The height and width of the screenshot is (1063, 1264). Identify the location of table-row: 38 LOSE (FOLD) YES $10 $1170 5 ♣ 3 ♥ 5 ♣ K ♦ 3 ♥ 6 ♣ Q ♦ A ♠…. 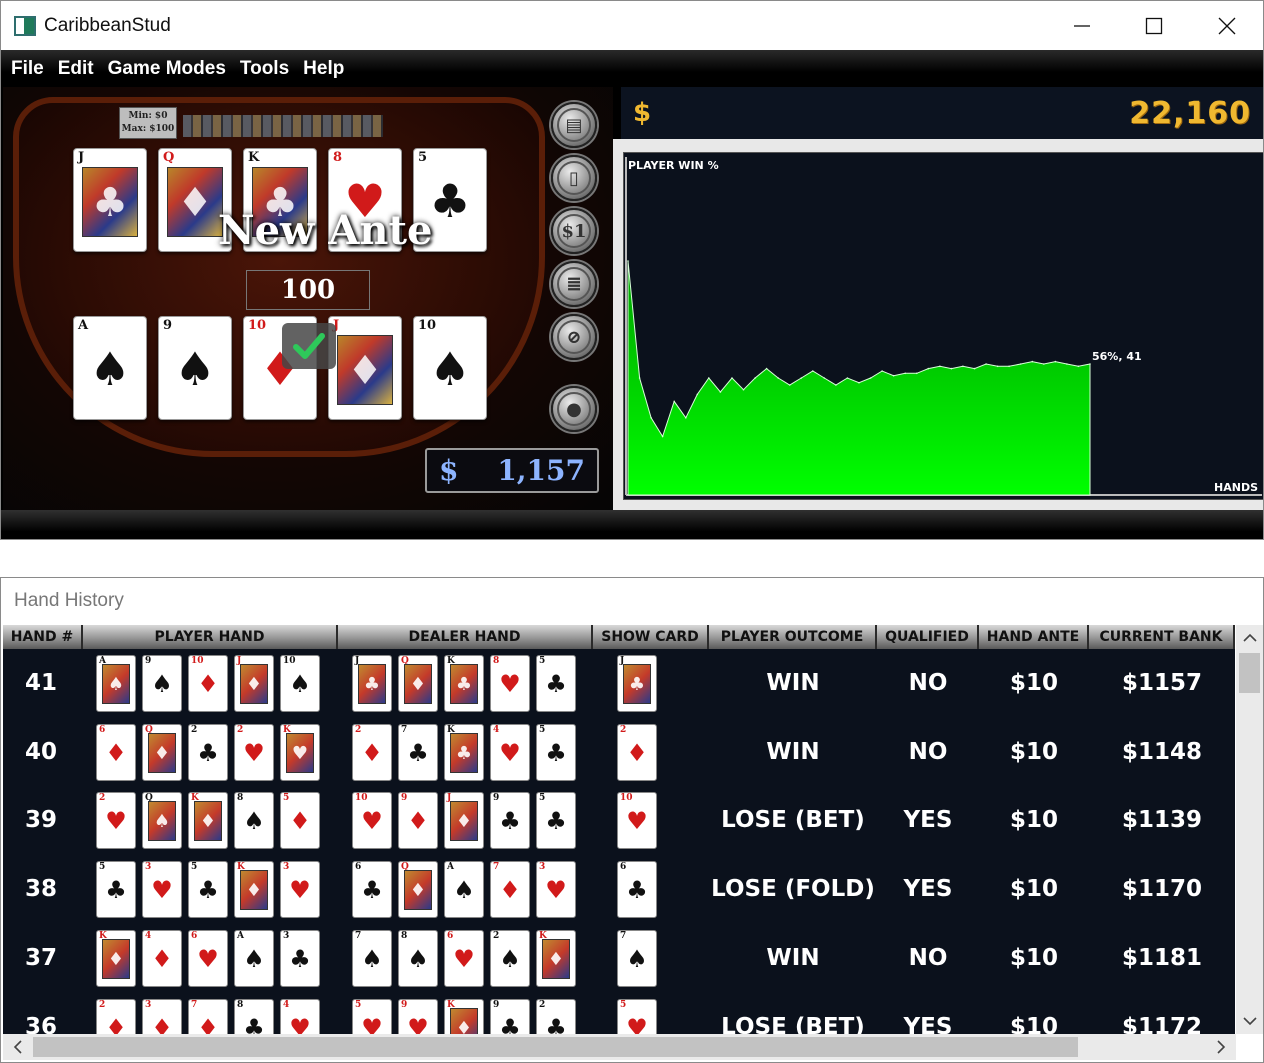
(619, 889).